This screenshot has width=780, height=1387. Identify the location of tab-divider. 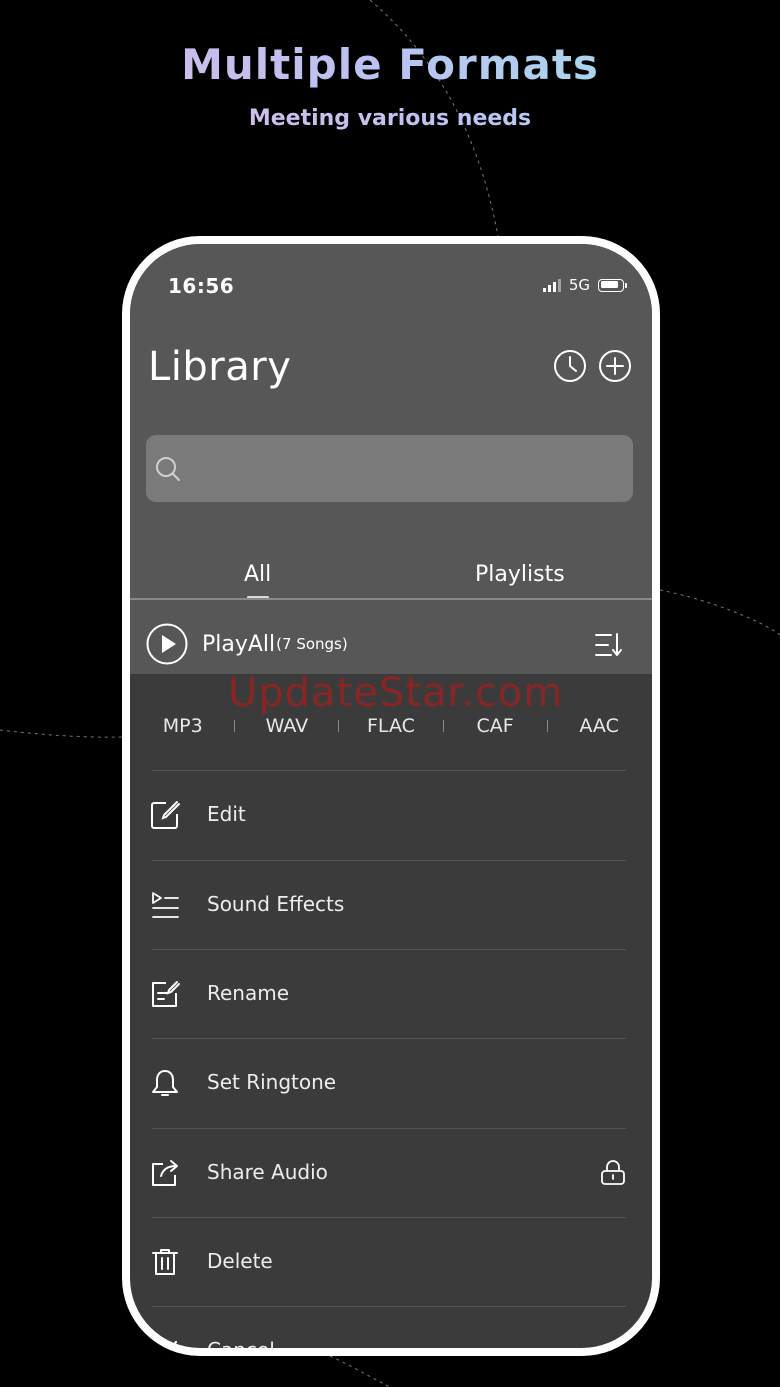
(391, 599).